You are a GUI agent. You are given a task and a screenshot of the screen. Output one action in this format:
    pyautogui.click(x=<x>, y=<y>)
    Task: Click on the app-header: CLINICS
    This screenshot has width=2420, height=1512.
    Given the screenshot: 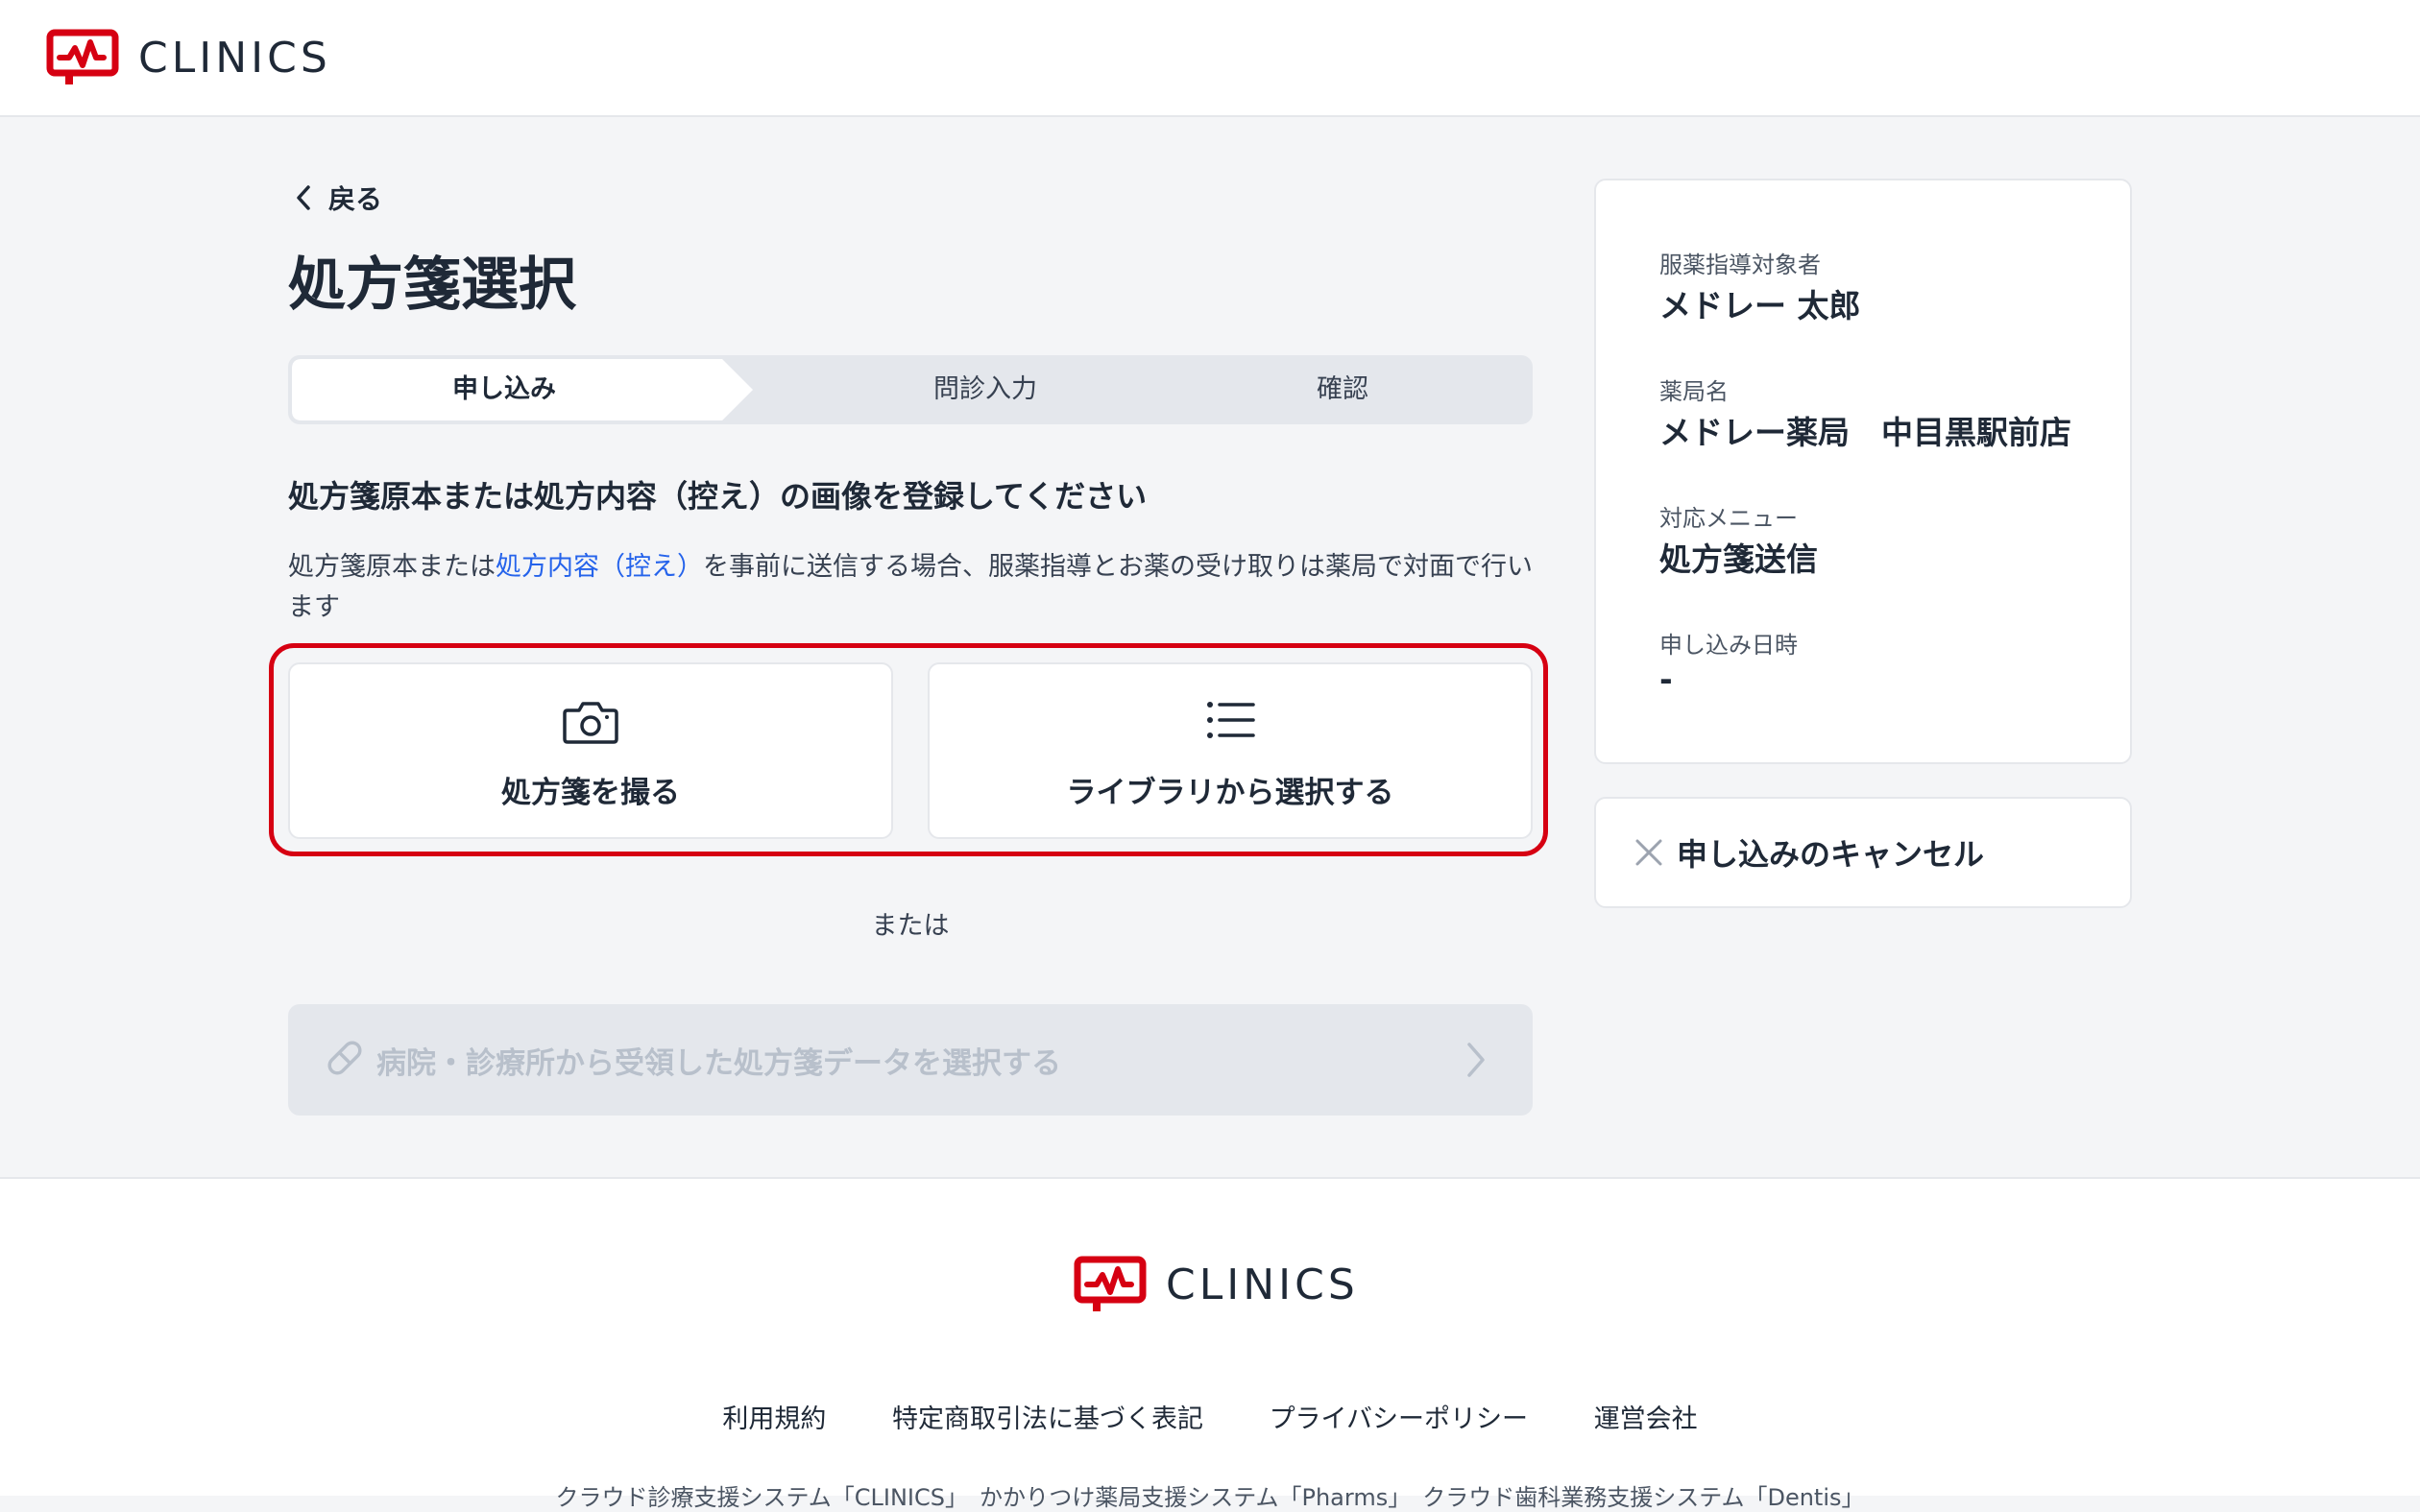 What is the action you would take?
    pyautogui.click(x=1210, y=59)
    